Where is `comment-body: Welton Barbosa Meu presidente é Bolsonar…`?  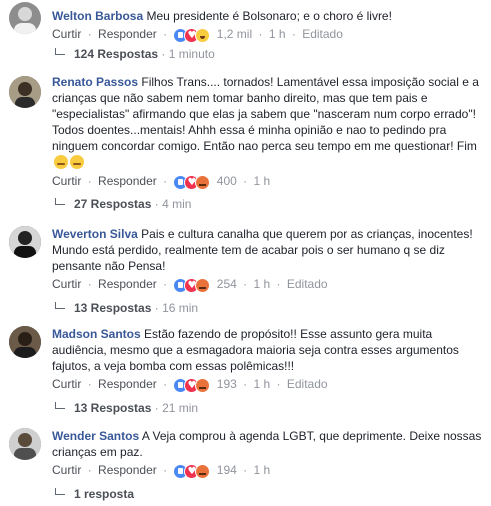 comment-body: Welton Barbosa Meu presidente é Bolsonar… is located at coordinates (268, 16).